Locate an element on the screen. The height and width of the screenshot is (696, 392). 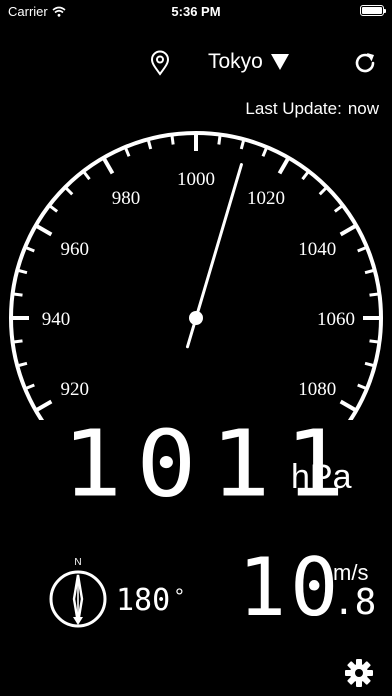
compass-icon: N is located at coordinates (78, 592).